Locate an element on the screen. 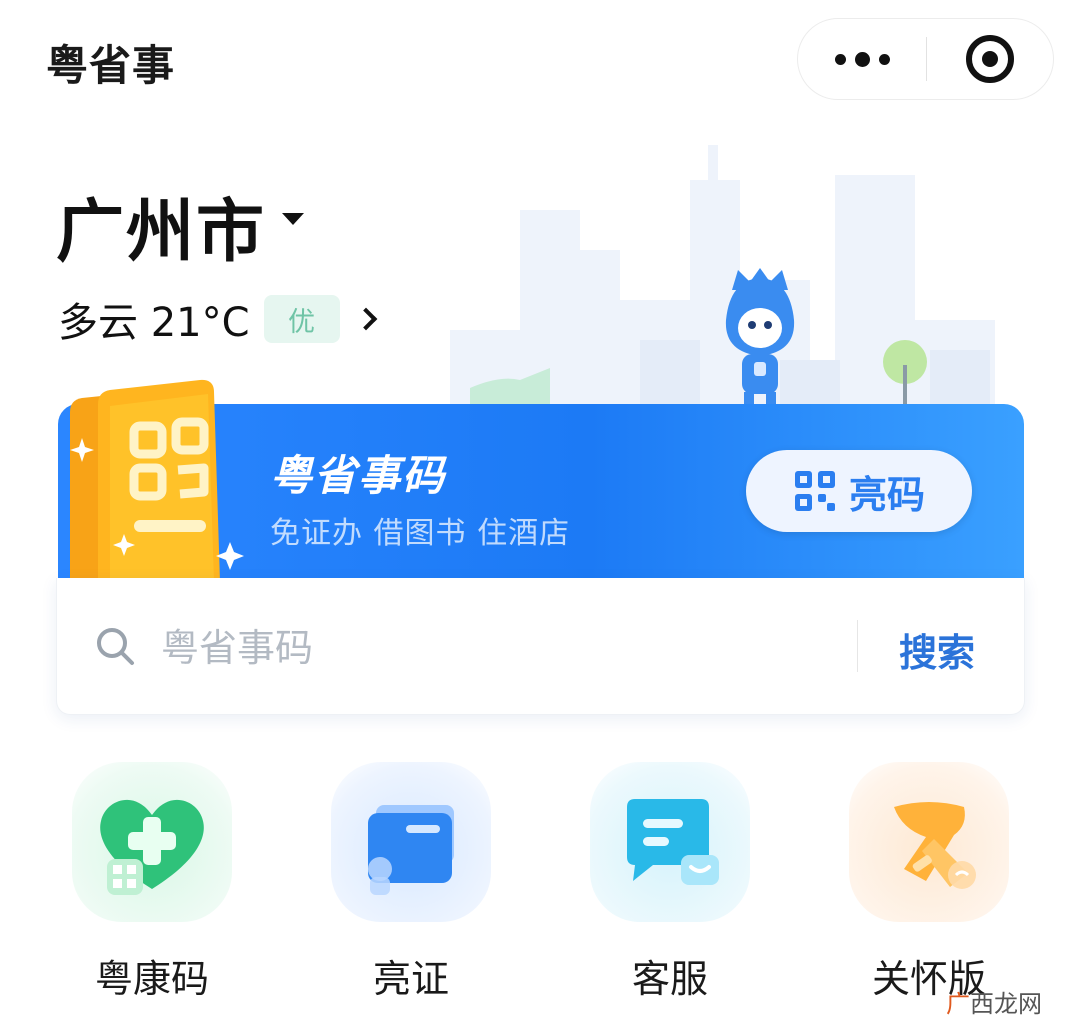 Image resolution: width=1080 pixels, height=1026 pixels. city-name: 广州市 is located at coordinates (161, 232).